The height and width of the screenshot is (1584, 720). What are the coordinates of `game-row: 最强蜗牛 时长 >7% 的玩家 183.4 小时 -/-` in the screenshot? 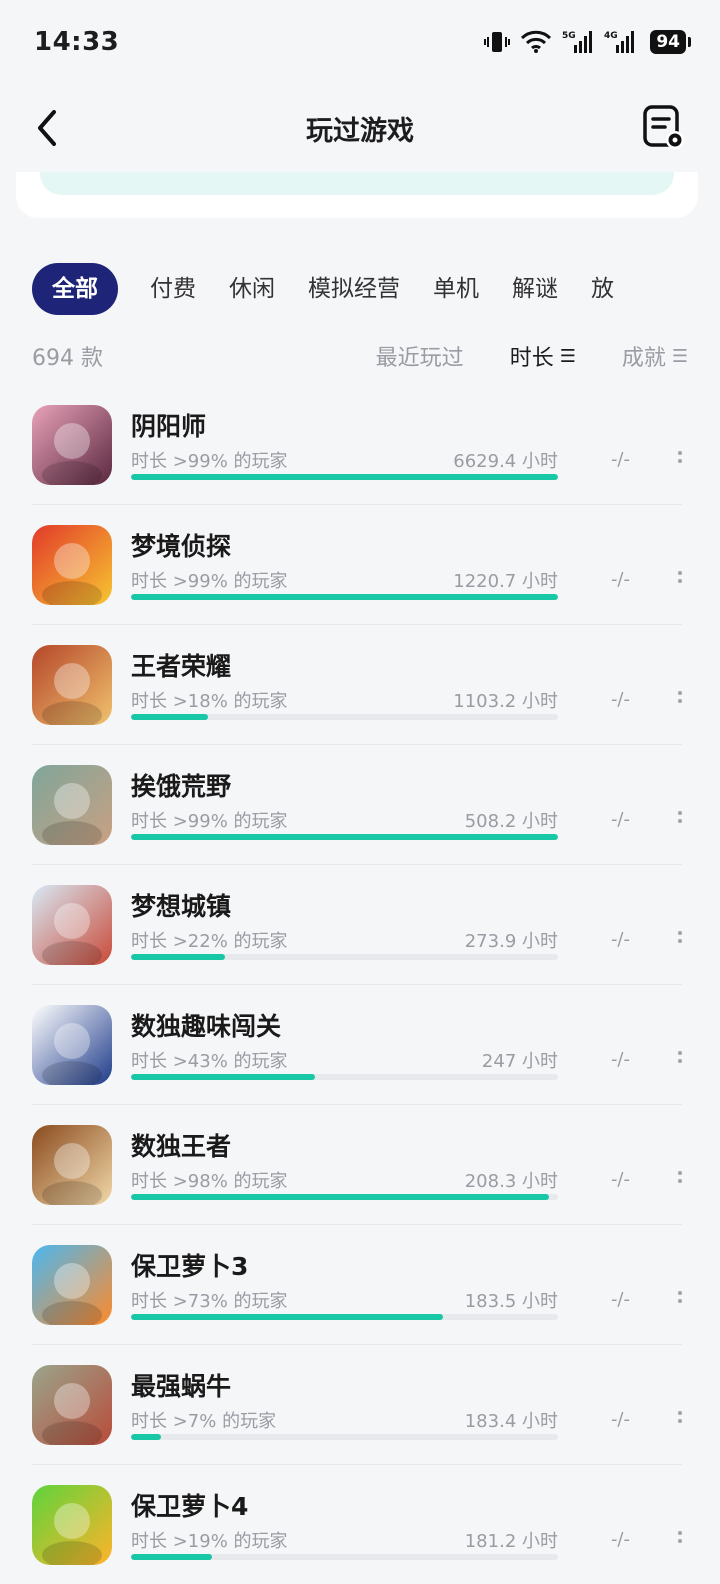 It's located at (357, 1405).